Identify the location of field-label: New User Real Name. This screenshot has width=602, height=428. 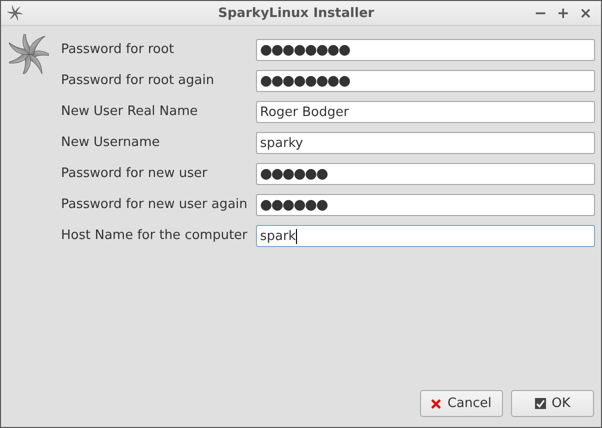
(130, 112).